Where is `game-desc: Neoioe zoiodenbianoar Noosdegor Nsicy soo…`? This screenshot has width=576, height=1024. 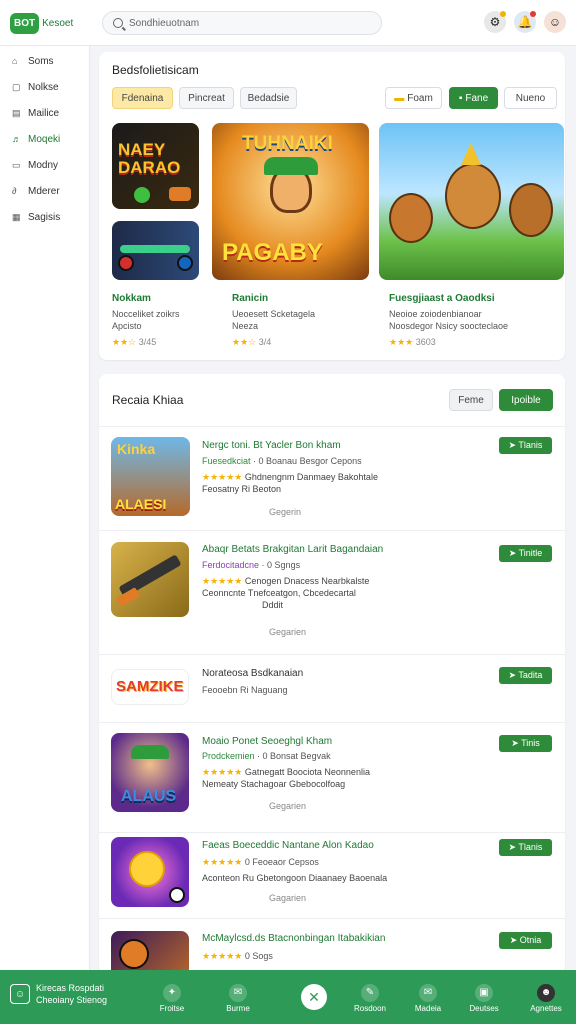
game-desc: Neoioe zoiodenbianoar Noosdegor Nsicy soo… is located at coordinates (448, 320).